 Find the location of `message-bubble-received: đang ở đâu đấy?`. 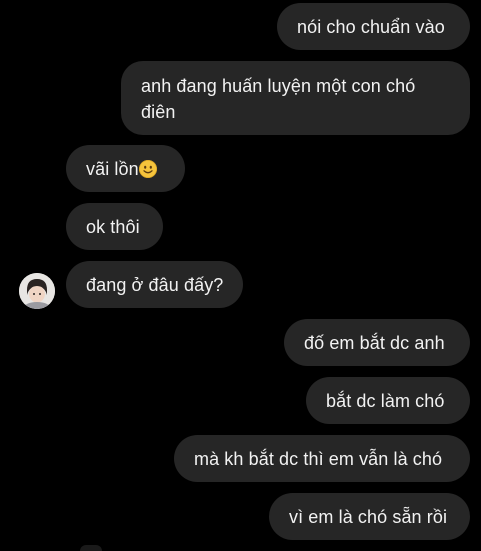

message-bubble-received: đang ở đâu đấy? is located at coordinates (154, 284).